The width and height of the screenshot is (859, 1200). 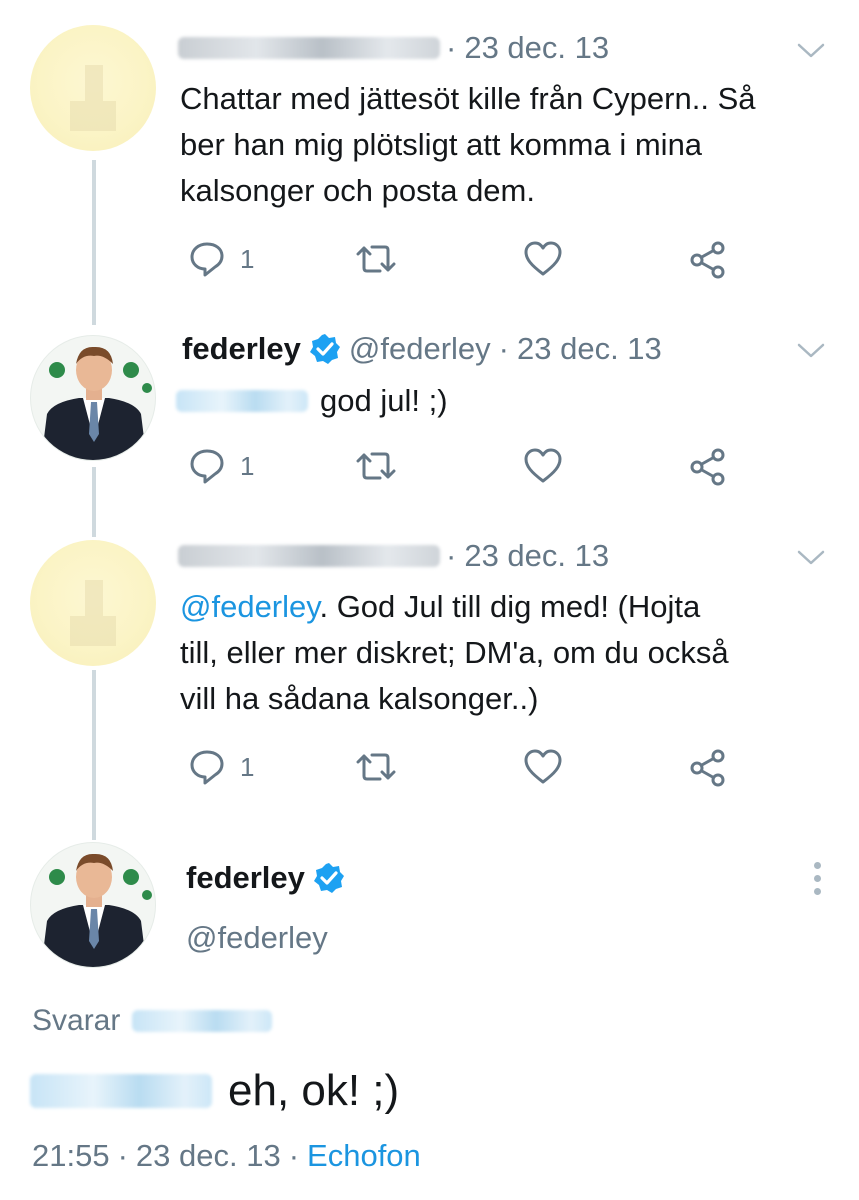 I want to click on replying-to-label: Svarar, so click(x=76, y=1020).